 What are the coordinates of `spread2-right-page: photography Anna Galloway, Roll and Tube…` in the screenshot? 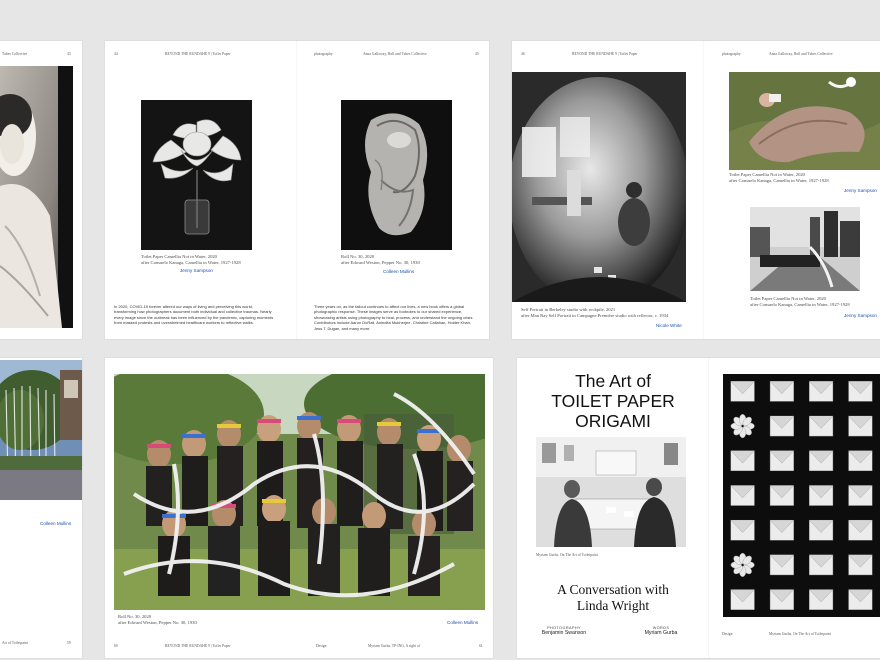 It's located at (393, 190).